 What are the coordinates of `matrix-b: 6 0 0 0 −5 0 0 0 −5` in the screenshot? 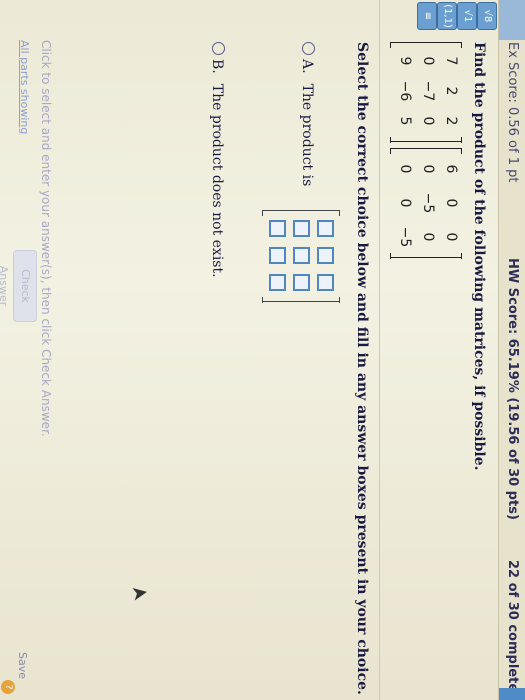 It's located at (426, 203).